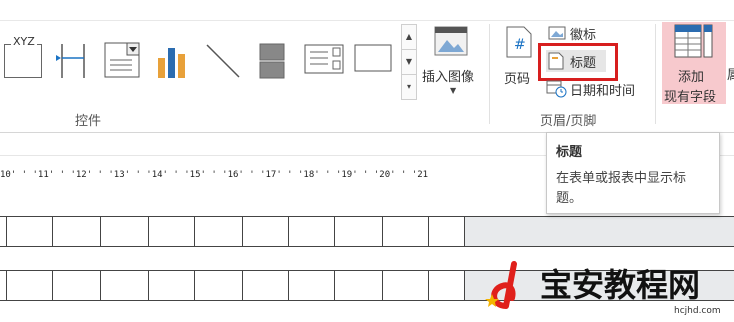 This screenshot has width=734, height=322. Describe the element at coordinates (272, 61) in the screenshot. I see `toggle-button-icon` at that location.